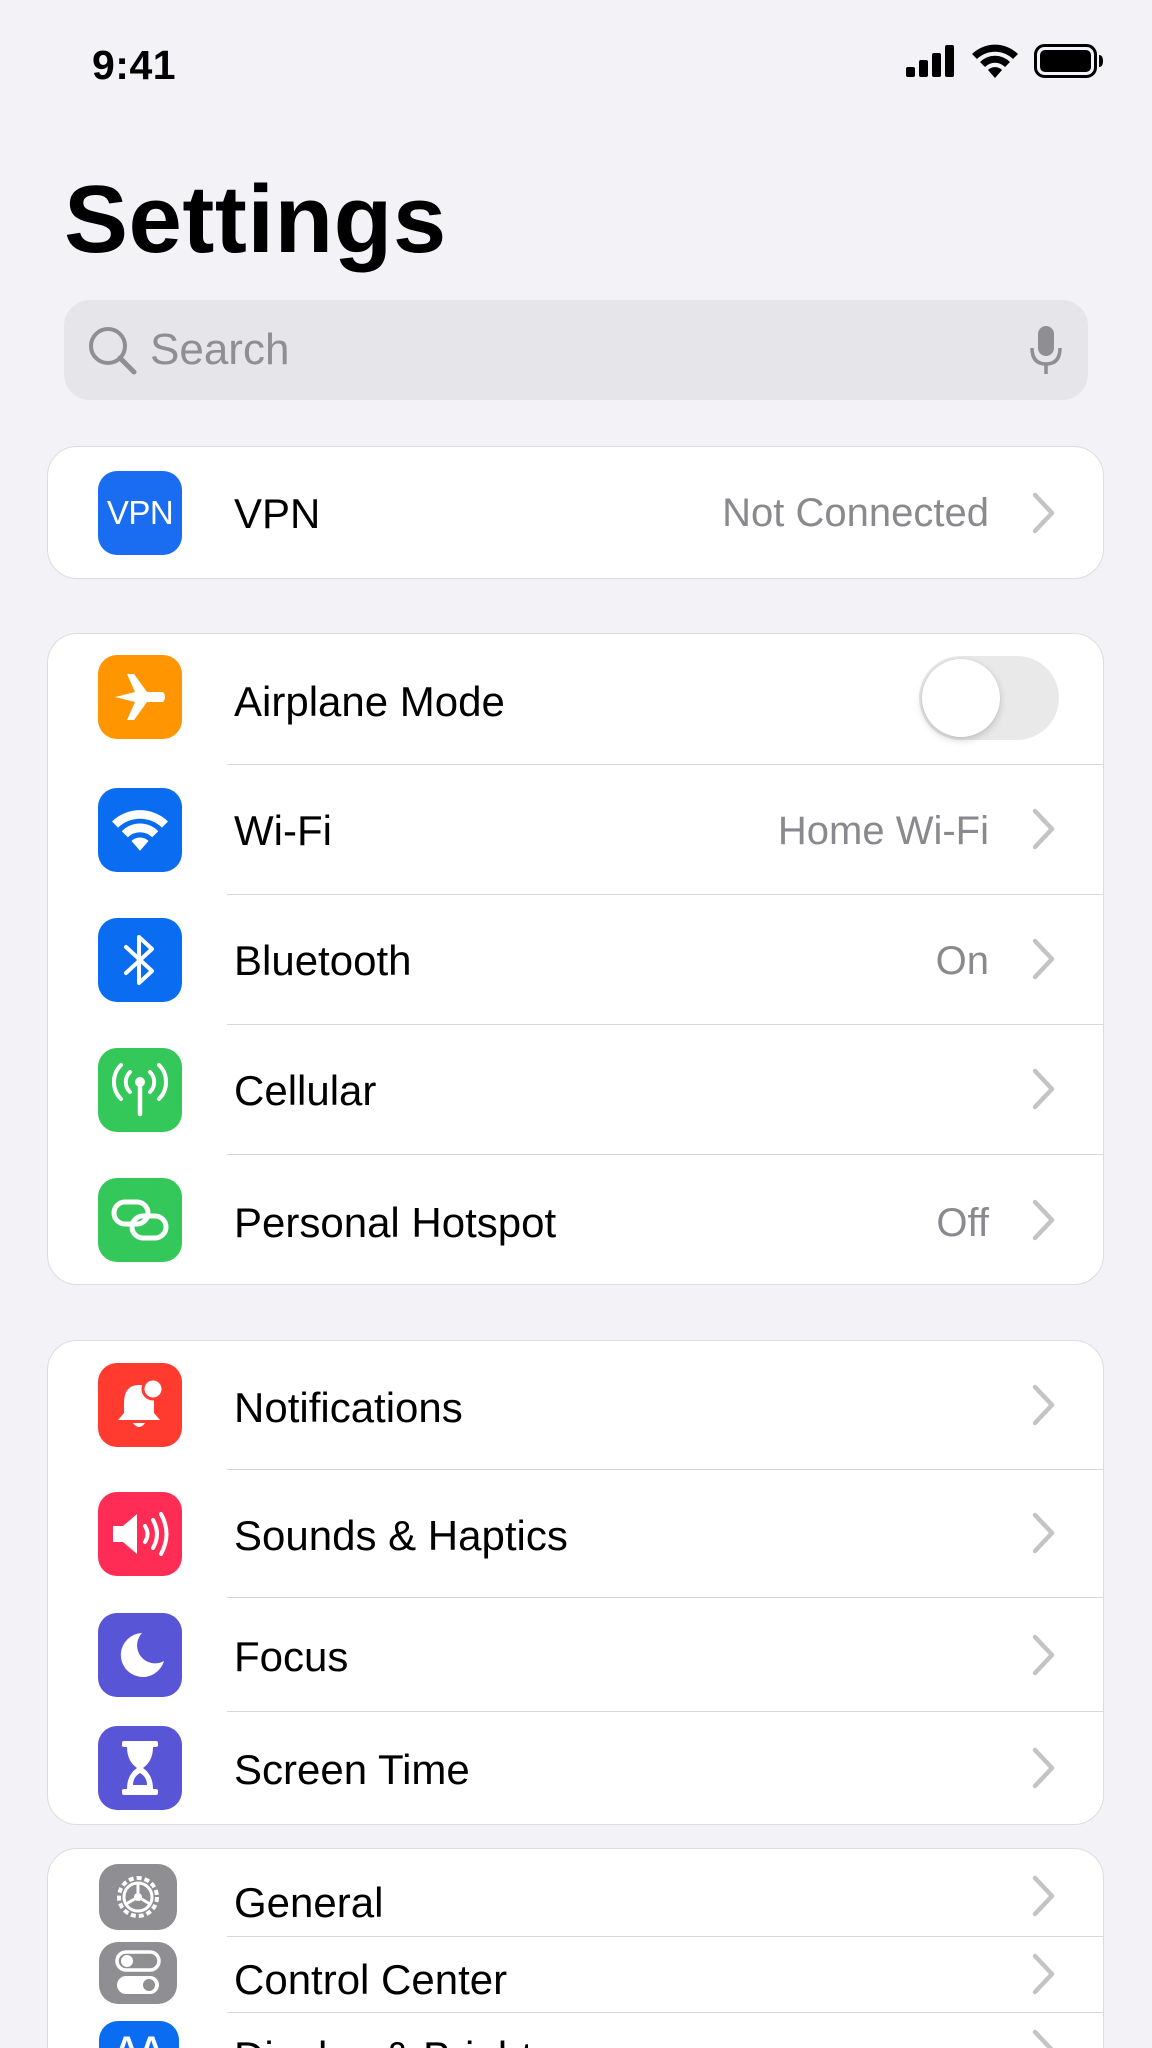  What do you see at coordinates (113, 351) in the screenshot?
I see `search-icon` at bounding box center [113, 351].